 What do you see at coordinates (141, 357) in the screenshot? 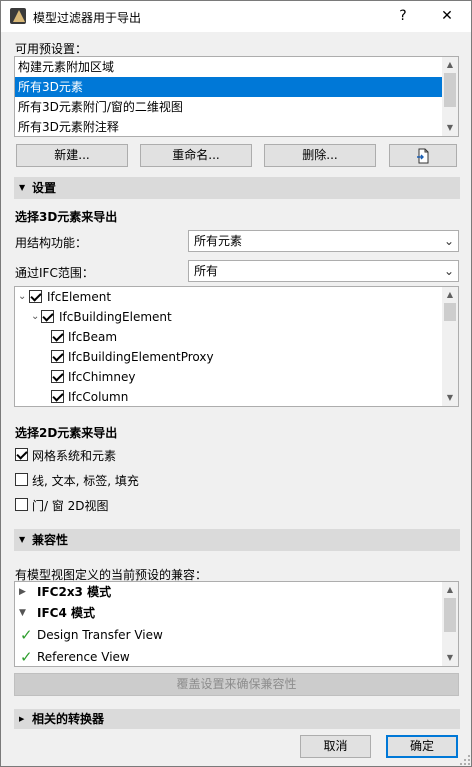
I see `tree-label: IfcBuildingElementProxy` at bounding box center [141, 357].